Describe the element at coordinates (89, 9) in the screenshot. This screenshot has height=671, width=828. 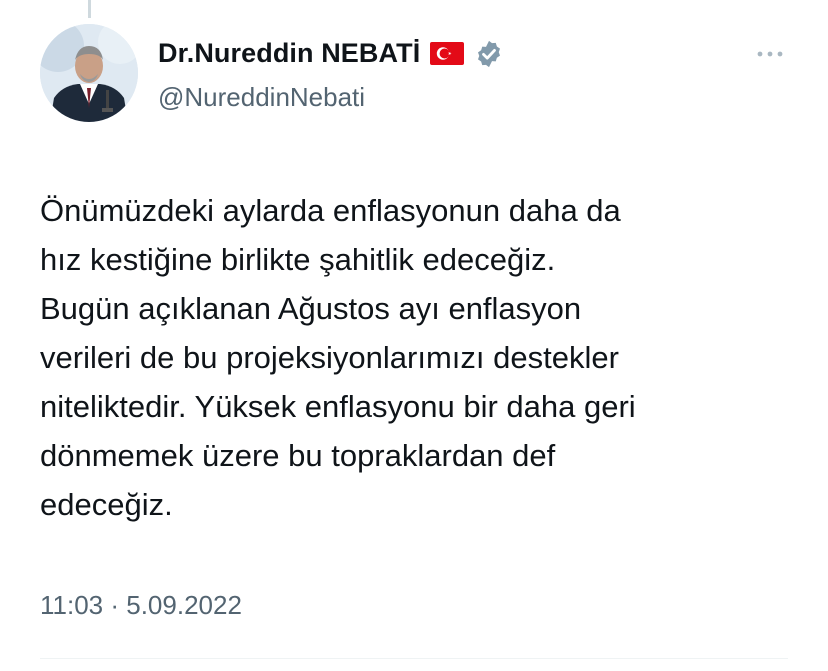
I see `thread-connector-line` at that location.